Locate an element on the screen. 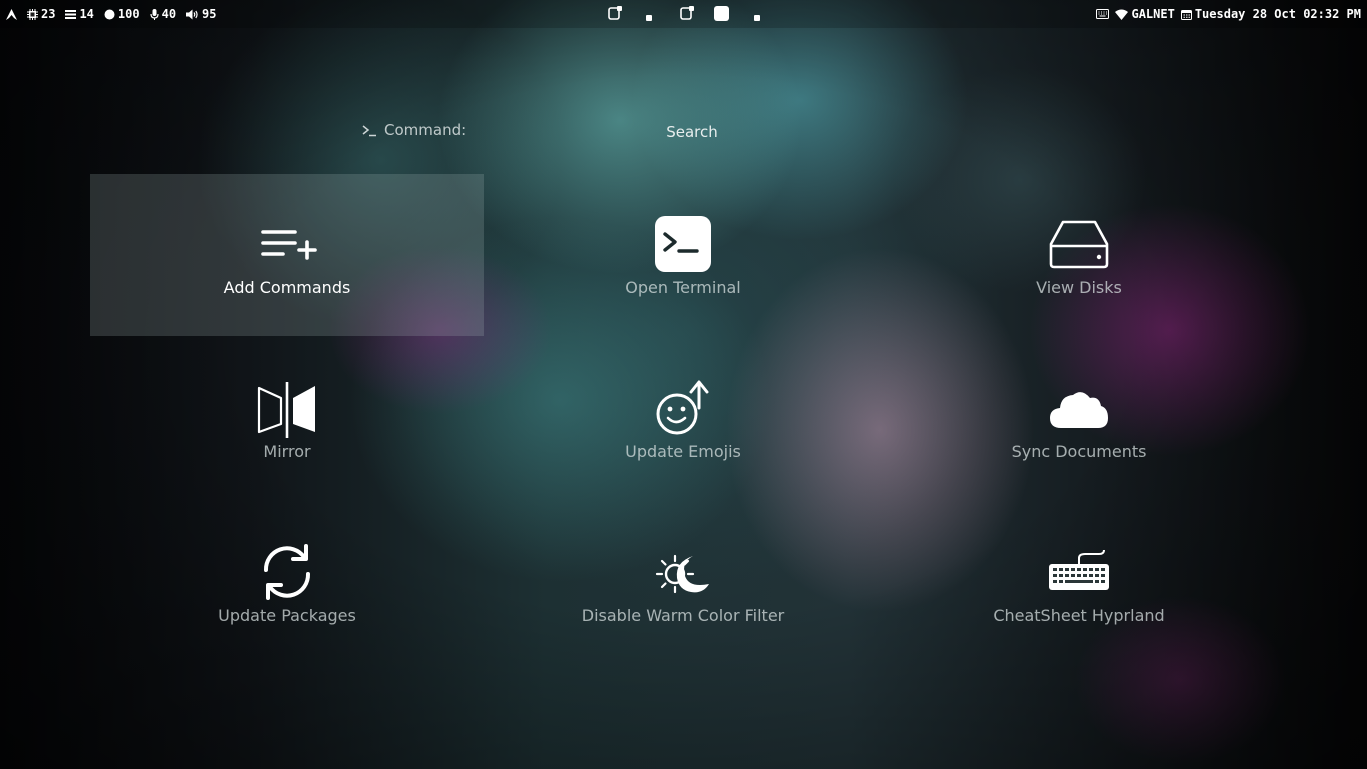  tasks-indicator: 14 is located at coordinates (79, 14).